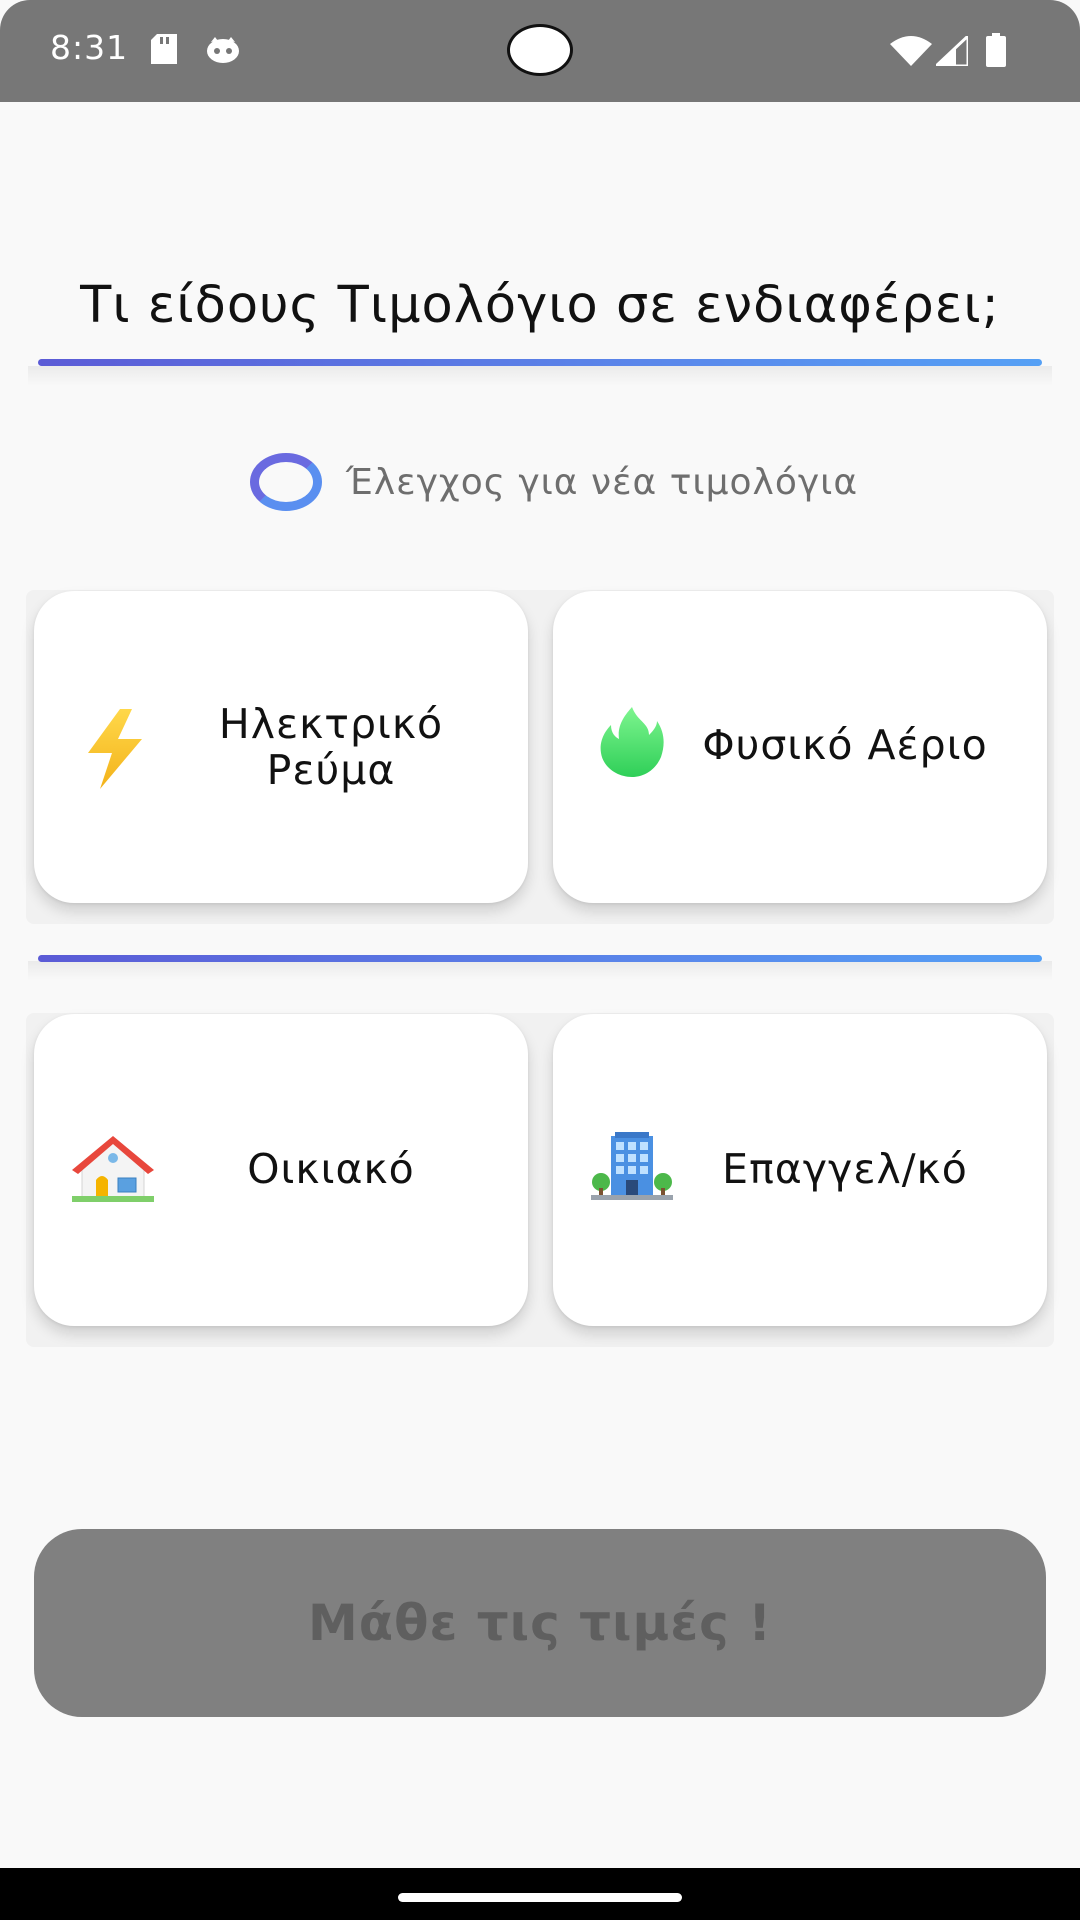 This screenshot has height=1920, width=1080. I want to click on lightning-icon, so click(120, 749).